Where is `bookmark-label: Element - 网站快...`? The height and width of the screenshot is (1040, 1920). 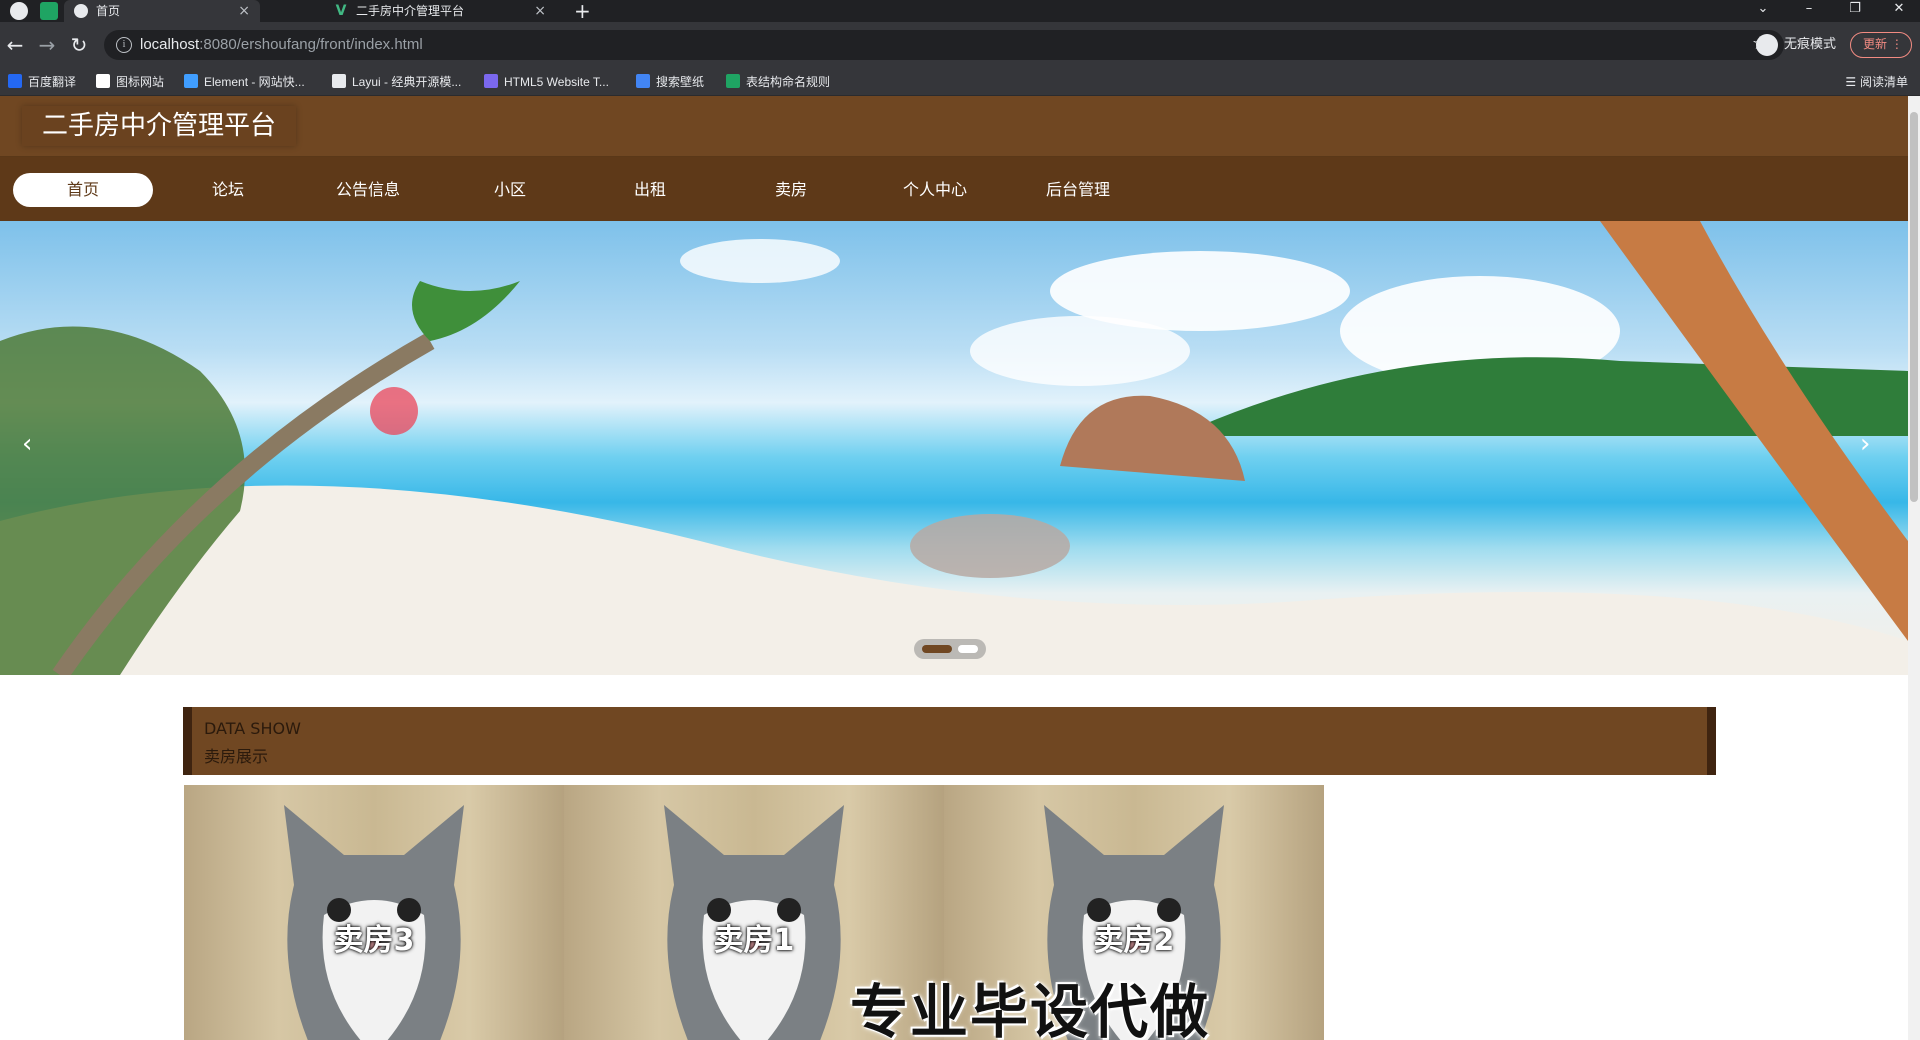 bookmark-label: Element - 网站快... is located at coordinates (254, 82).